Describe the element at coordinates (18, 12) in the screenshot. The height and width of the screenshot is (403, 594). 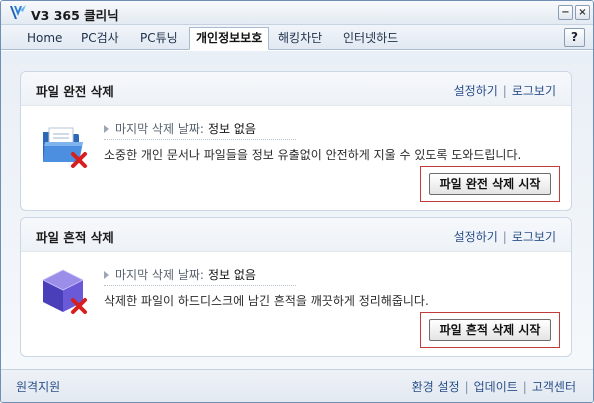
I see `v3-logo-icon` at that location.